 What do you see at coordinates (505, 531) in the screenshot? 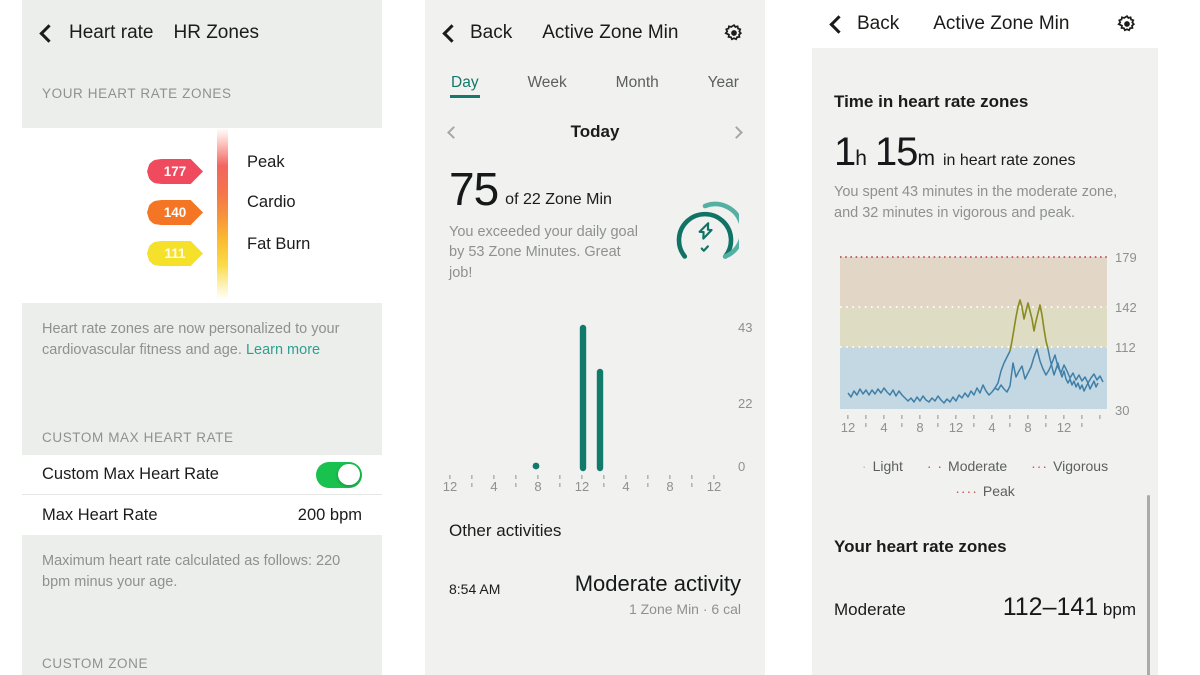
I see `other-activities-heading: Other activities` at bounding box center [505, 531].